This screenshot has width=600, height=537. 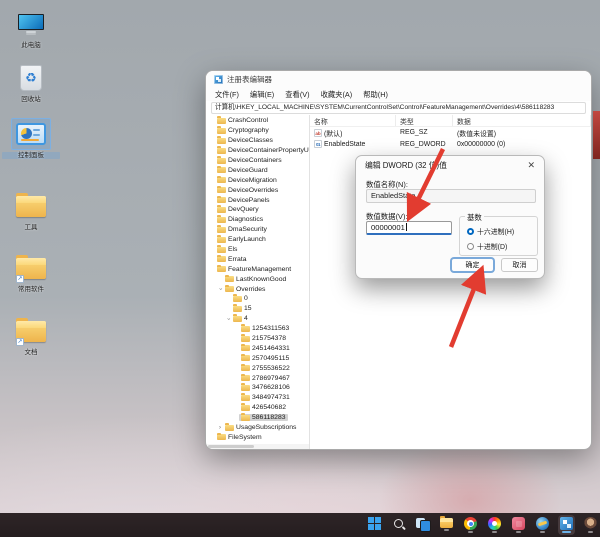 What do you see at coordinates (271, 368) in the screenshot?
I see `tree-item-label: 2755536522` at bounding box center [271, 368].